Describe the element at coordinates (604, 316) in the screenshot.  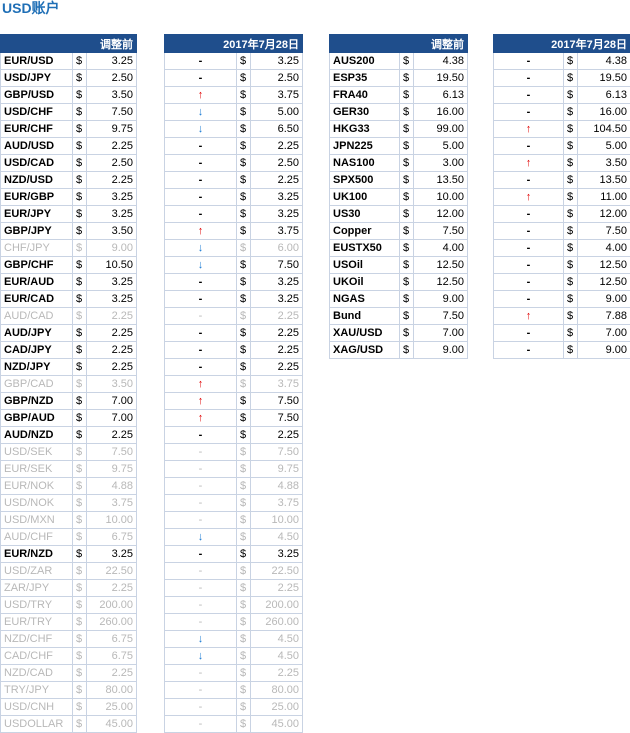
I see `after-value-cell: 7.88` at that location.